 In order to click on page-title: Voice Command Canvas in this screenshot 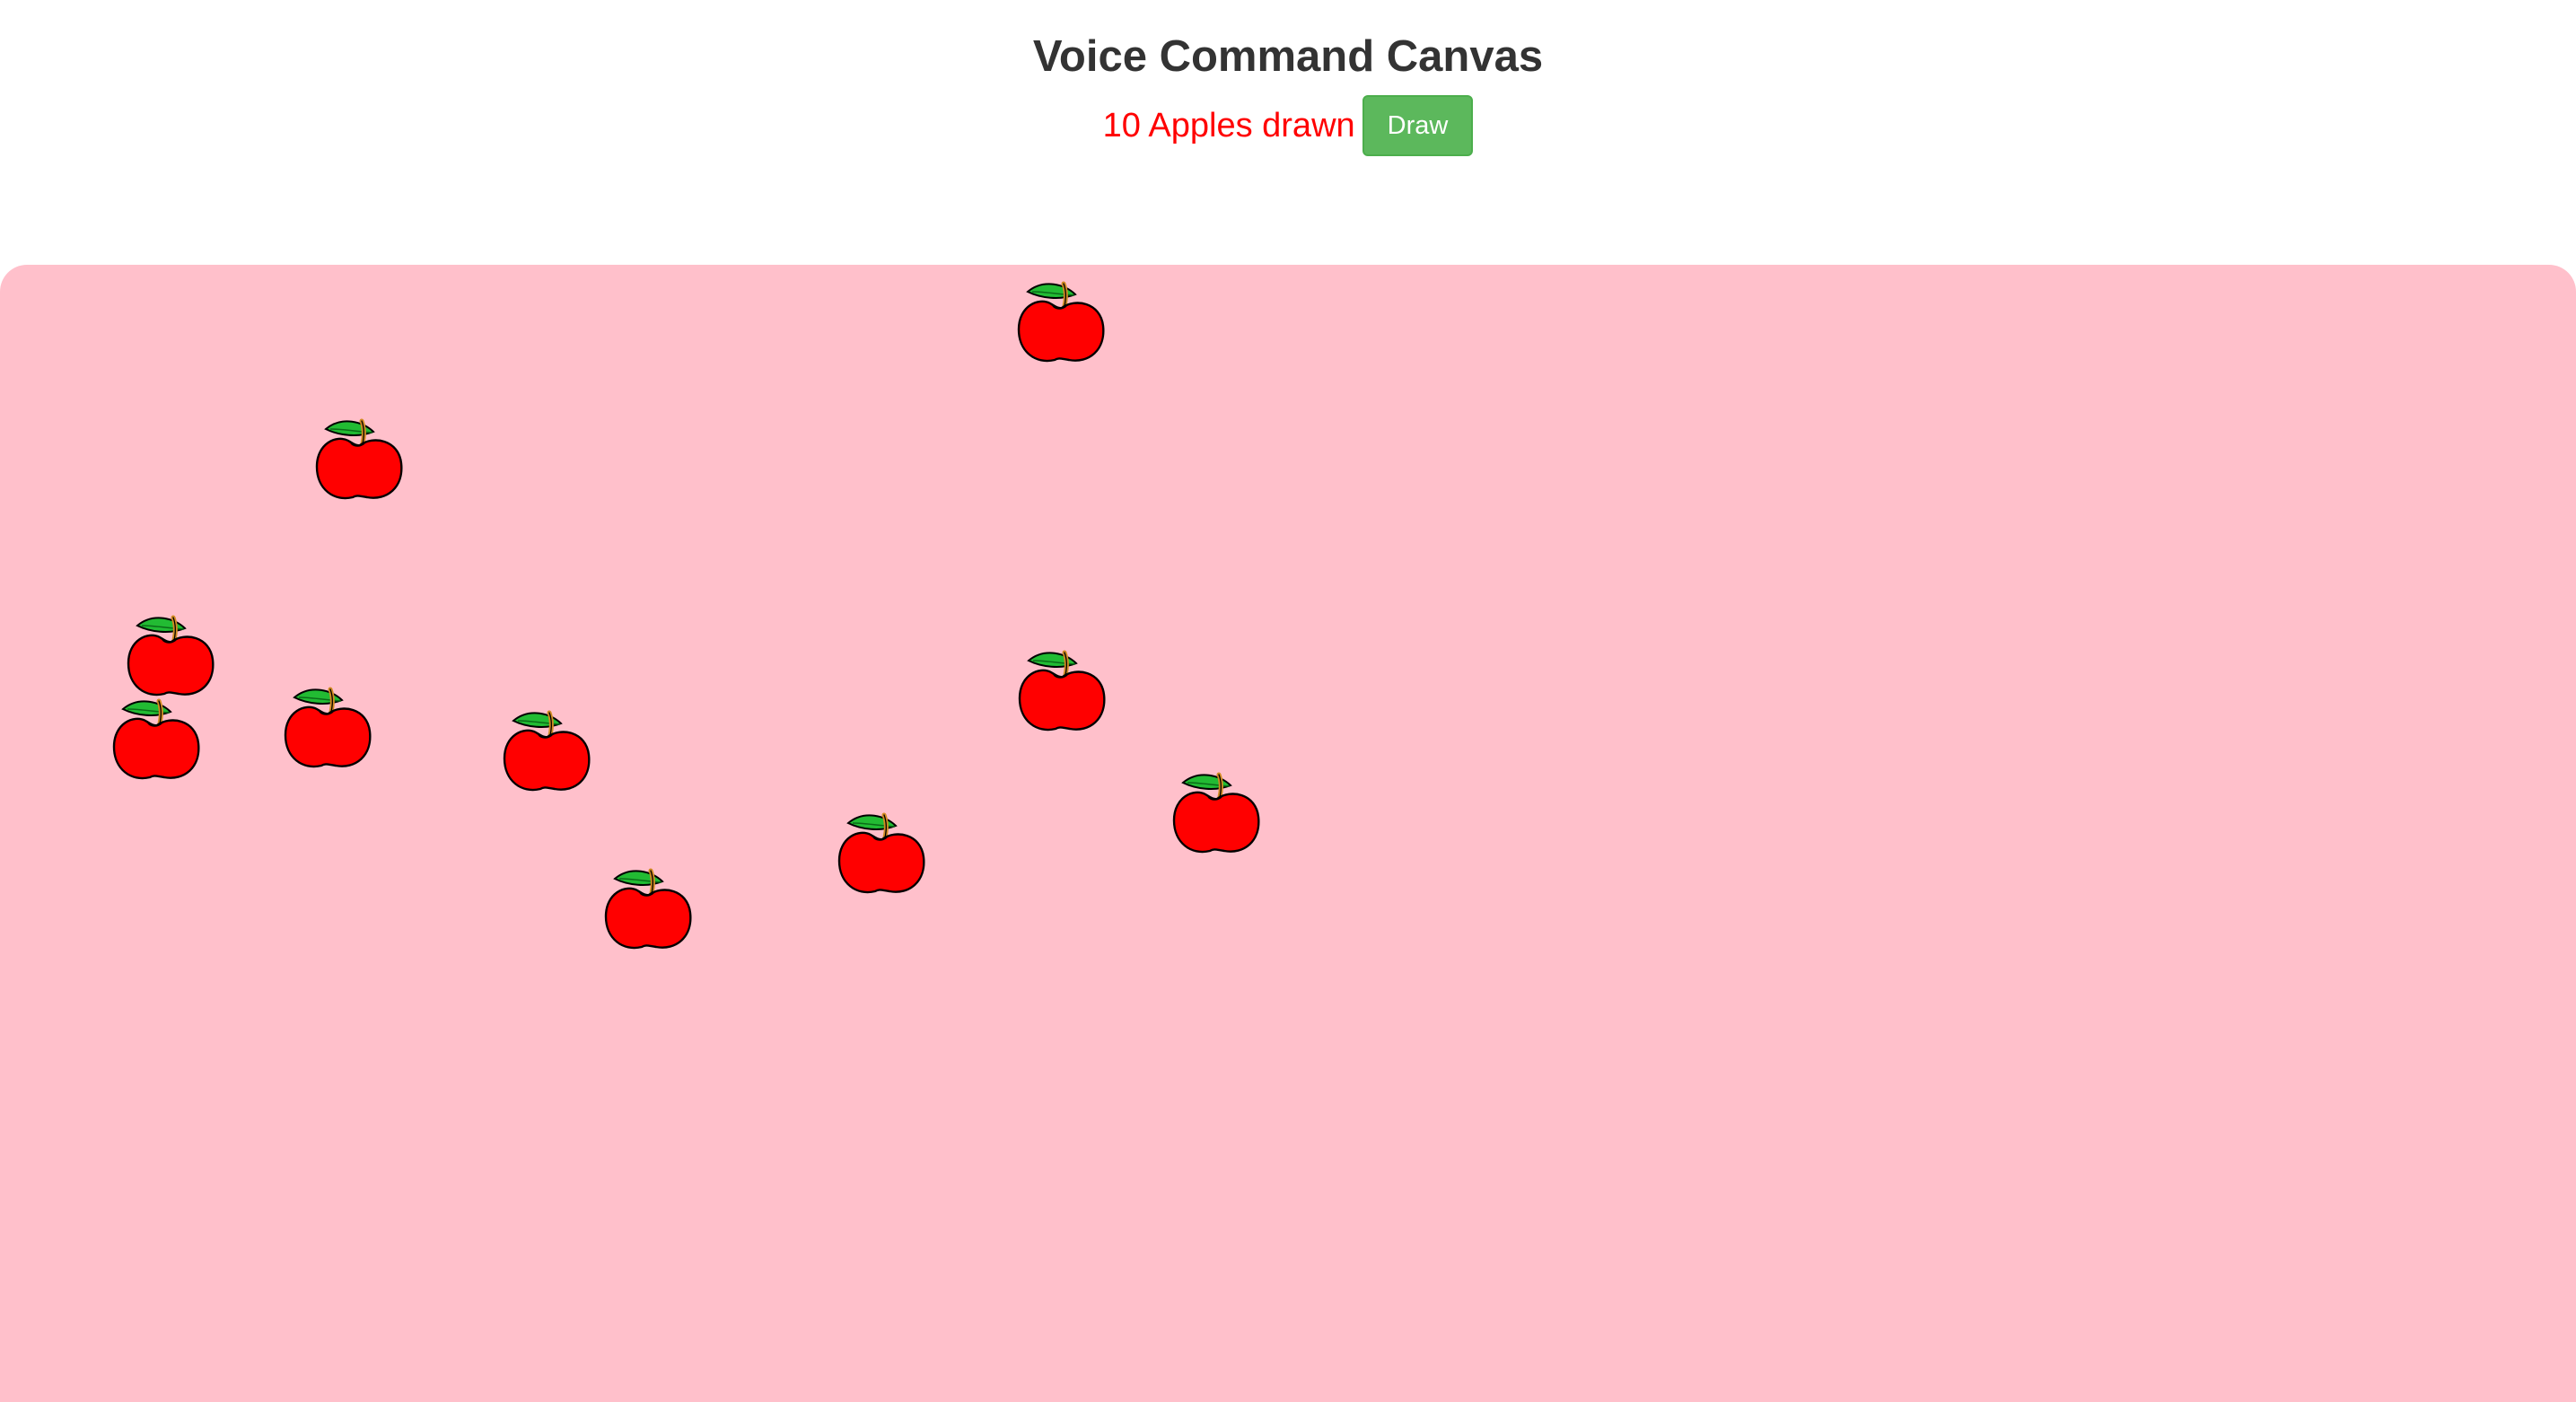, I will do `click(1288, 57)`.